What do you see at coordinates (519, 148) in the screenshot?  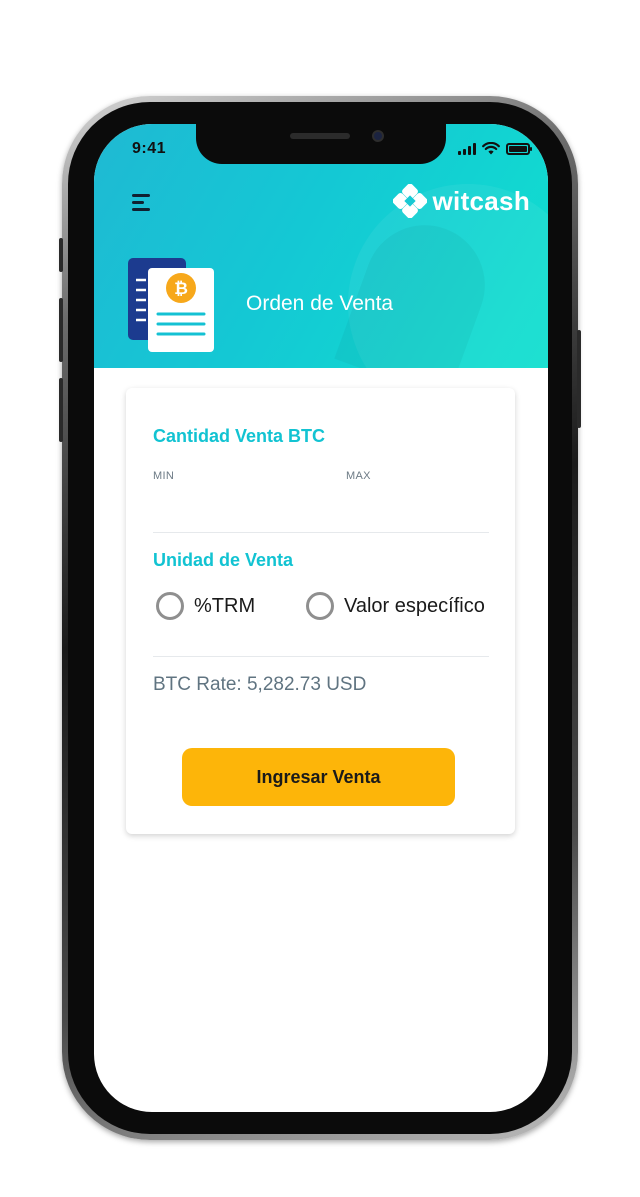 I see `battery-icon` at bounding box center [519, 148].